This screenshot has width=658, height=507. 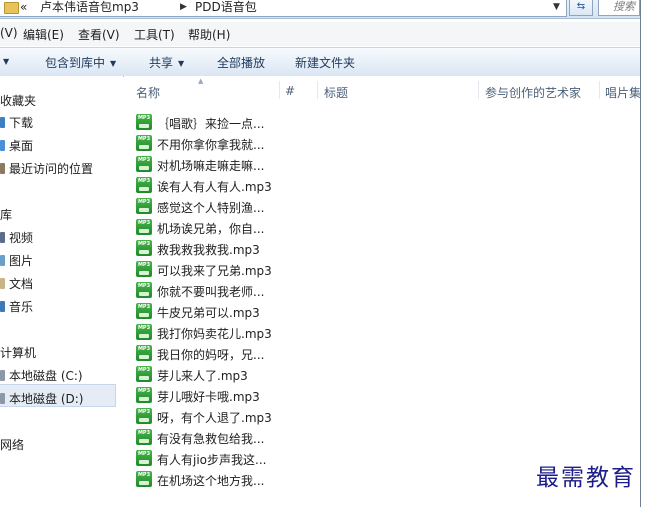 I want to click on nav-item-label: 视频, so click(x=21, y=238).